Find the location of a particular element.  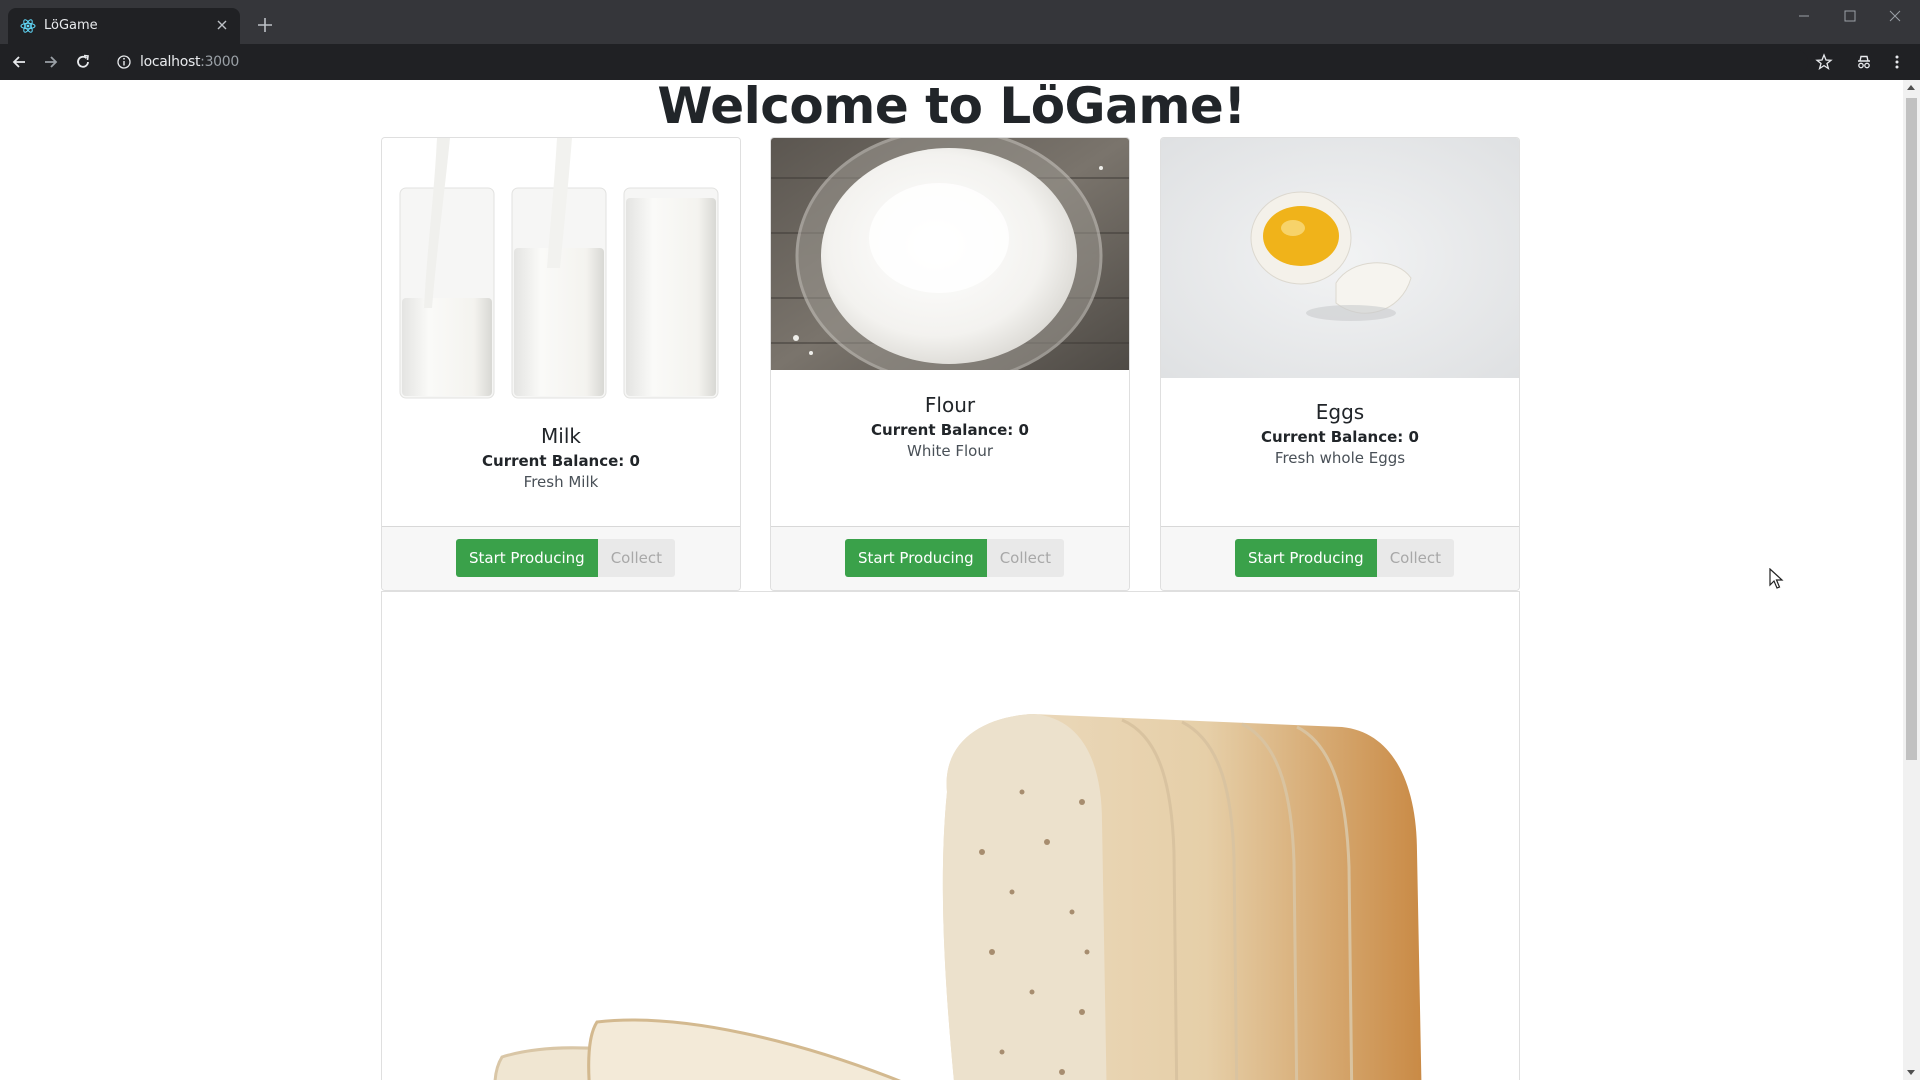

scroll-up-arrow is located at coordinates (1911, 87).